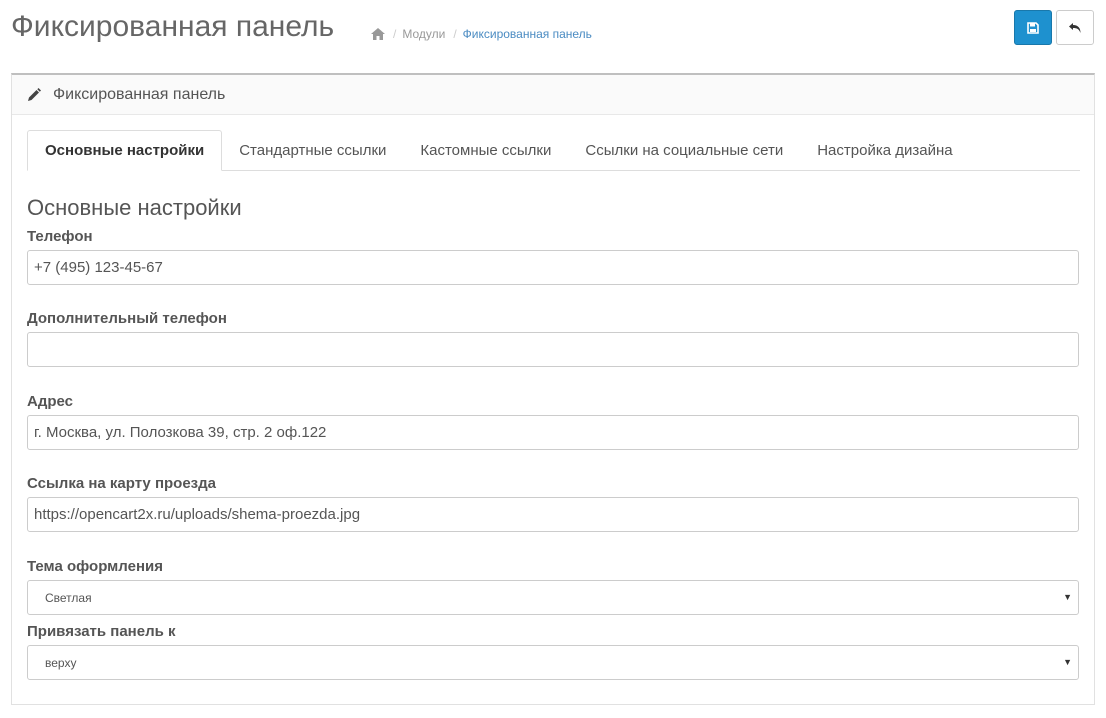 Image resolution: width=1106 pixels, height=718 pixels. What do you see at coordinates (312, 150) in the screenshot?
I see `tab-standard-links: Стандартные ссылки` at bounding box center [312, 150].